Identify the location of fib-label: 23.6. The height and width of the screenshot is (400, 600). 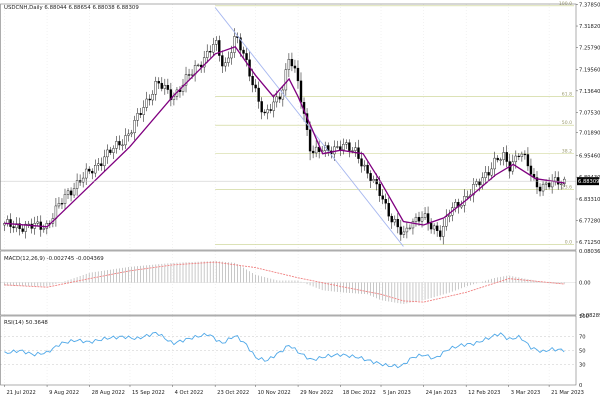
(567, 187).